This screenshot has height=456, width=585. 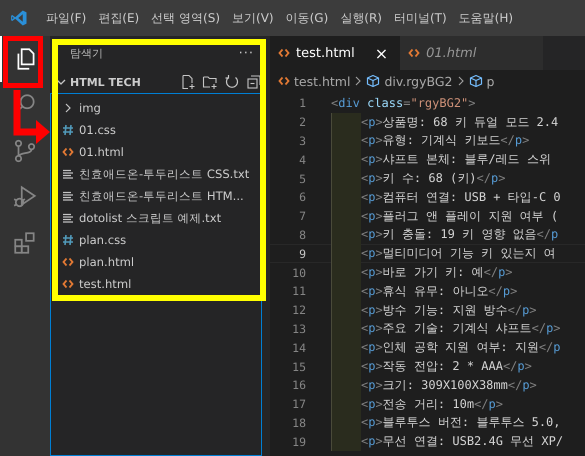 I want to click on new-file-icon, so click(x=188, y=82).